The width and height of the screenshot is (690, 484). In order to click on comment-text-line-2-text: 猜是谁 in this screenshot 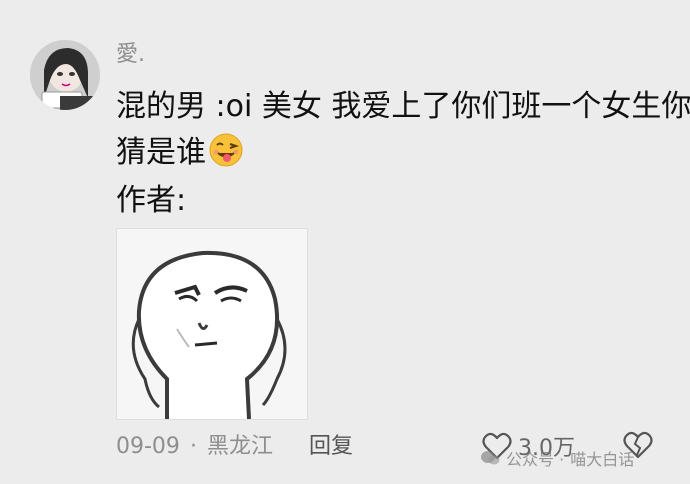, I will do `click(161, 152)`.